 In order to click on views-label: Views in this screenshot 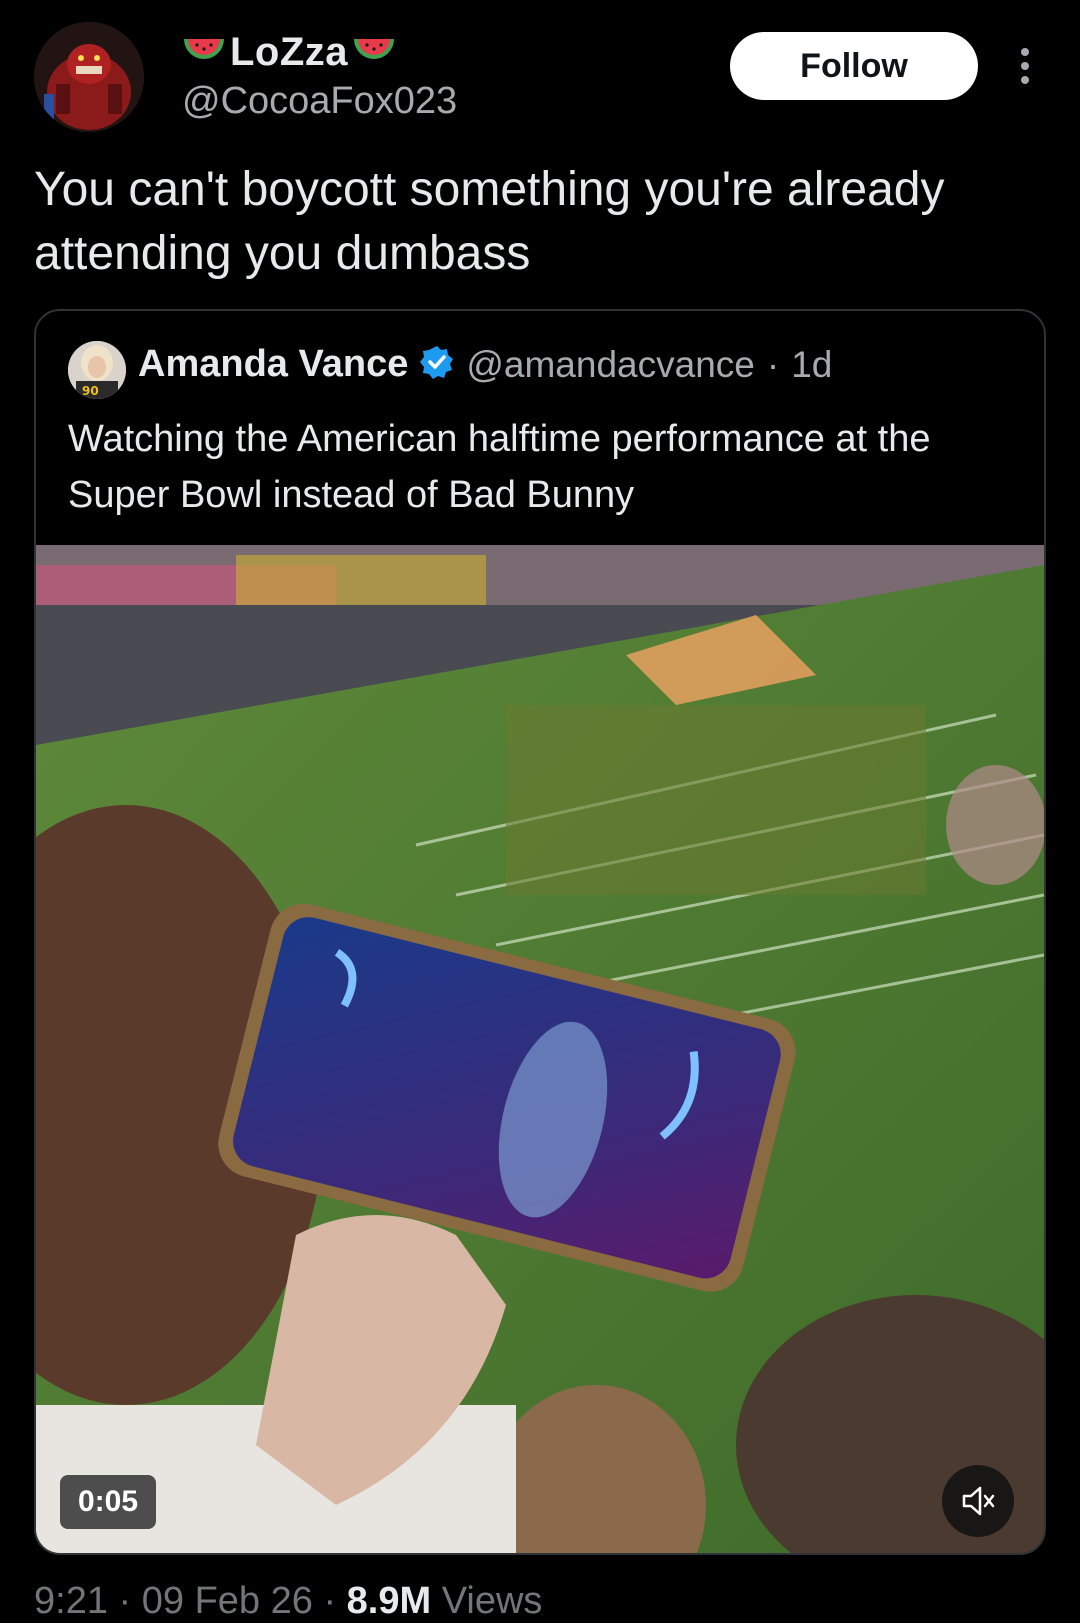, I will do `click(492, 1601)`.